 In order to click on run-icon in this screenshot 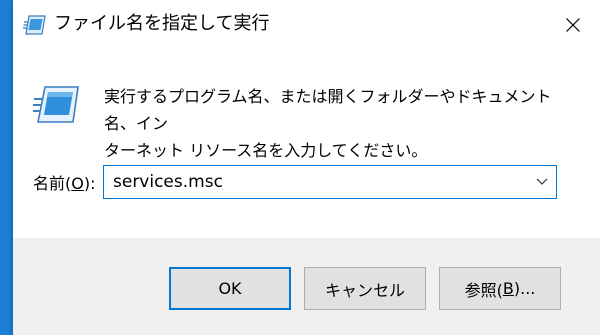, I will do `click(57, 105)`.